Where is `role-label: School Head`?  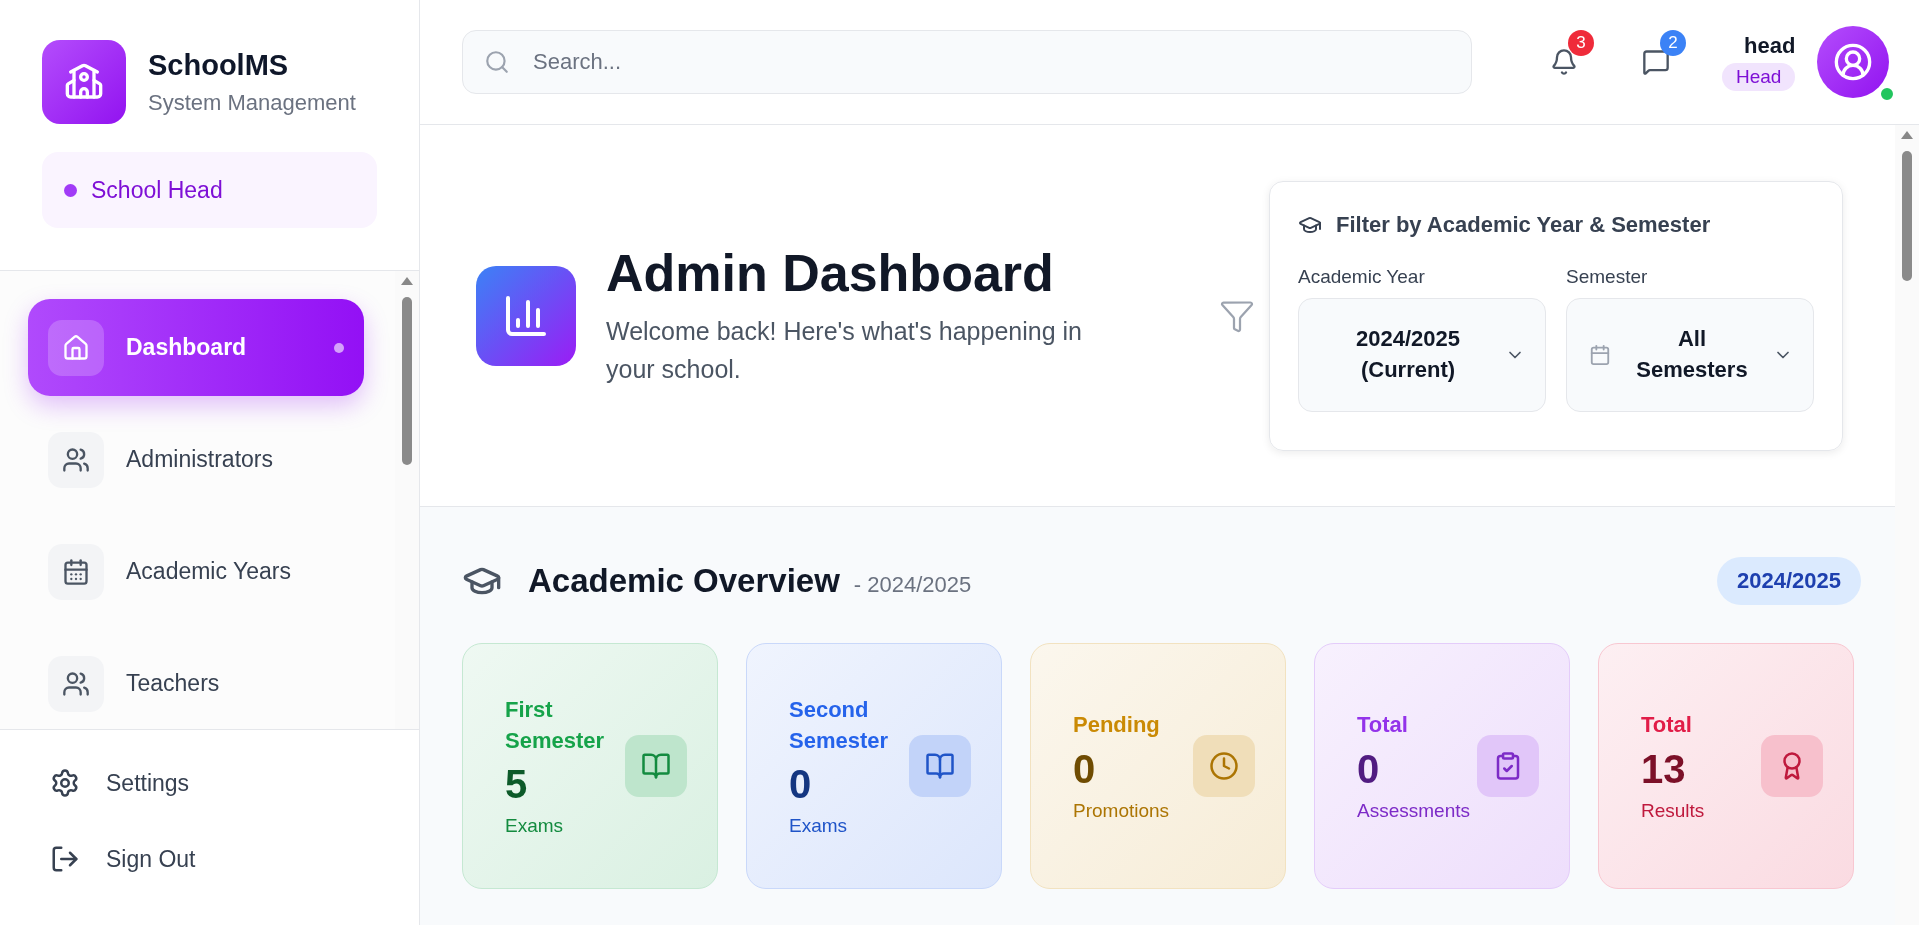 role-label: School Head is located at coordinates (157, 190).